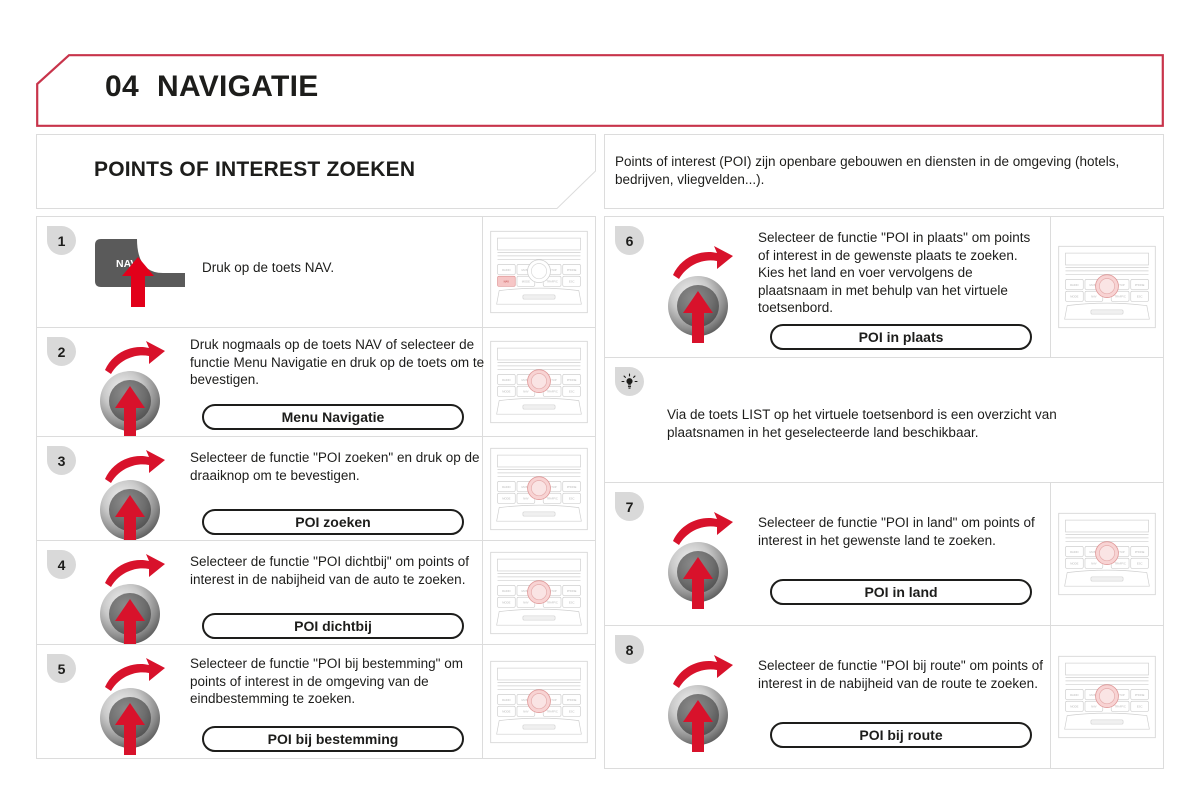 This screenshot has width=1200, height=800. Describe the element at coordinates (61, 668) in the screenshot. I see `step-number-badge: 5` at that location.